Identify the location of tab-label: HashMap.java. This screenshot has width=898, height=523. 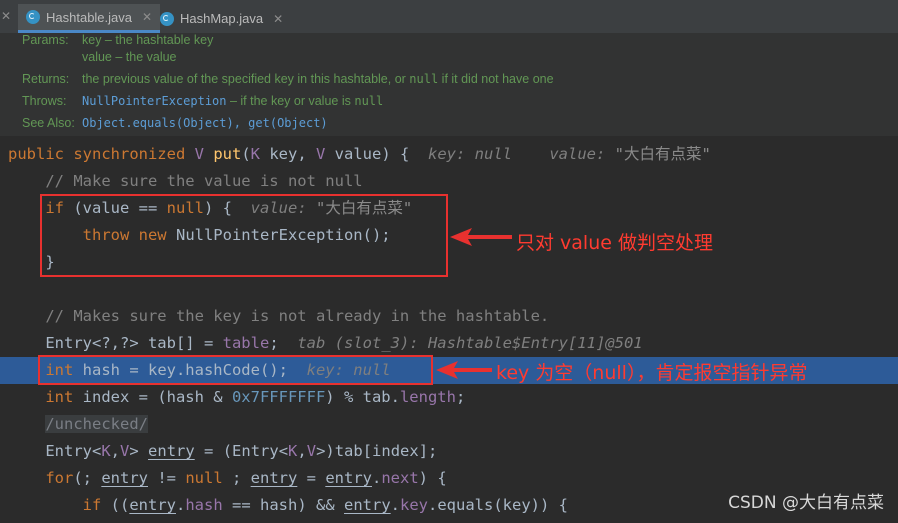
(222, 18).